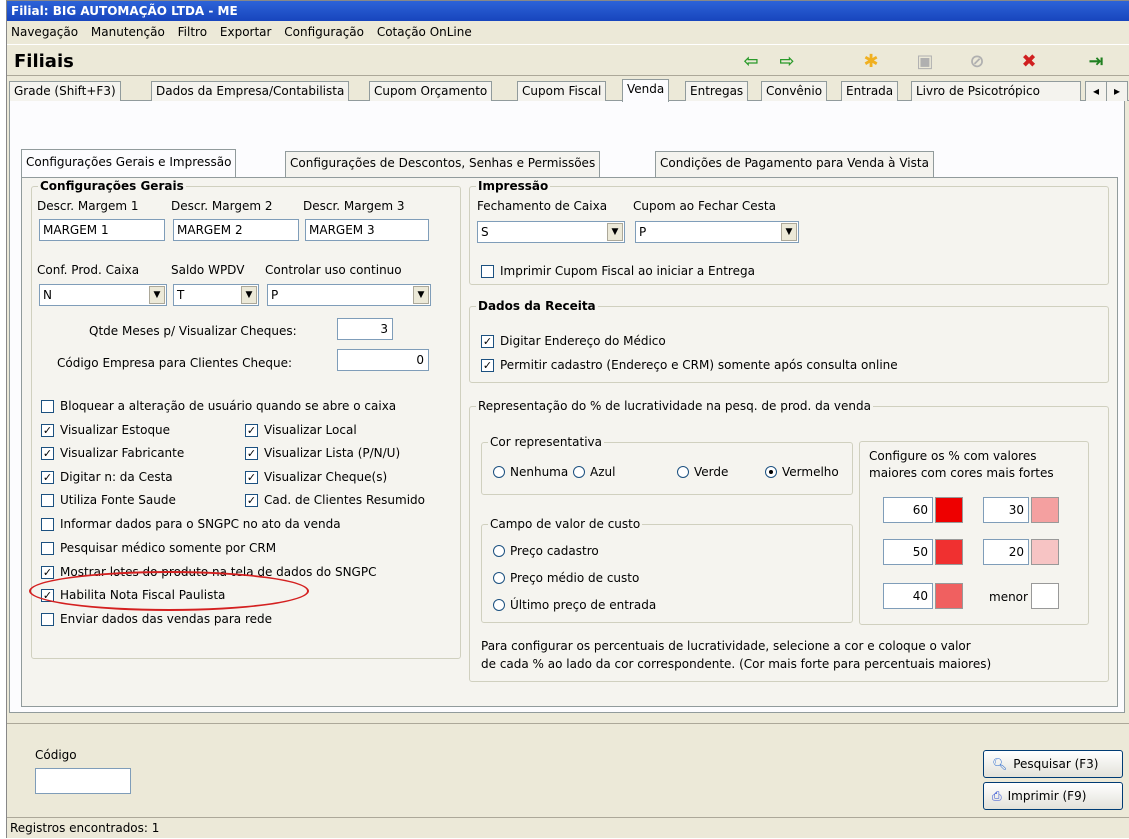 The image size is (1129, 839). Describe the element at coordinates (751, 61) in the screenshot. I see `back-arrow-icon: ⇦` at that location.